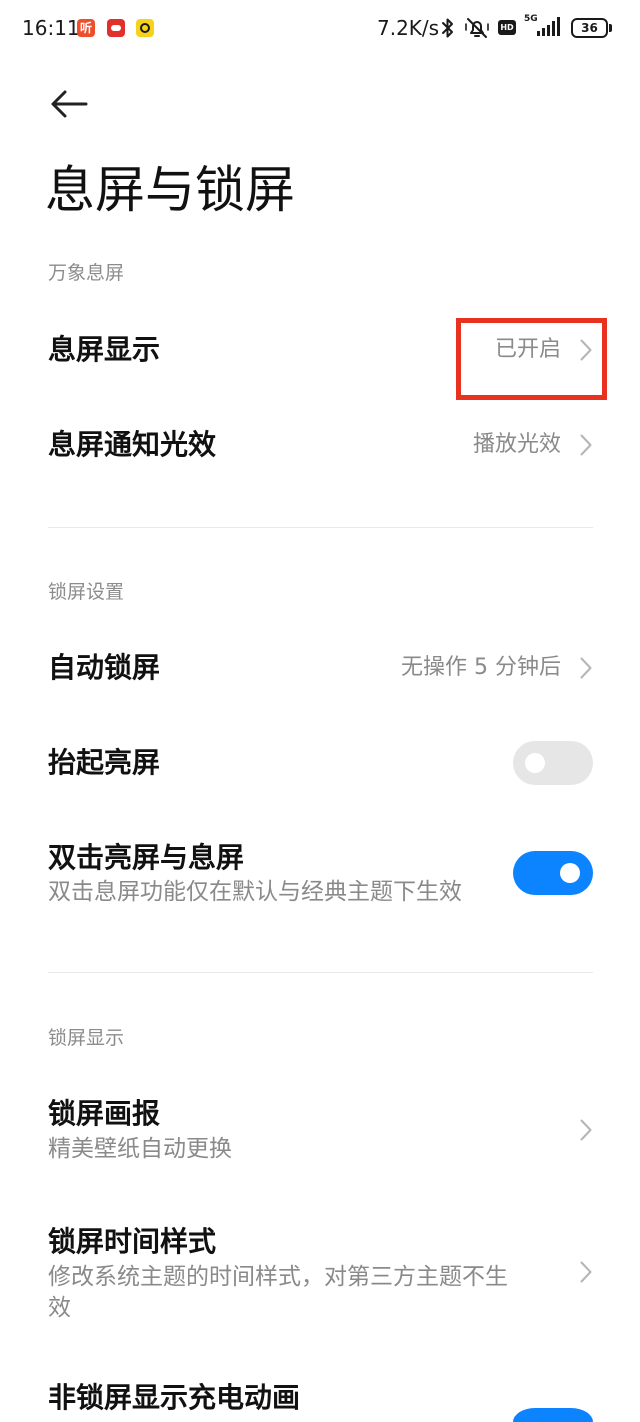 The width and height of the screenshot is (640, 1422). I want to click on red-app-icon, so click(116, 28).